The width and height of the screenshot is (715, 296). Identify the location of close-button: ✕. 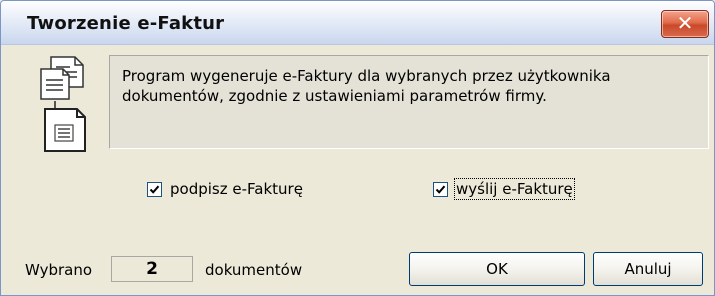
(685, 24).